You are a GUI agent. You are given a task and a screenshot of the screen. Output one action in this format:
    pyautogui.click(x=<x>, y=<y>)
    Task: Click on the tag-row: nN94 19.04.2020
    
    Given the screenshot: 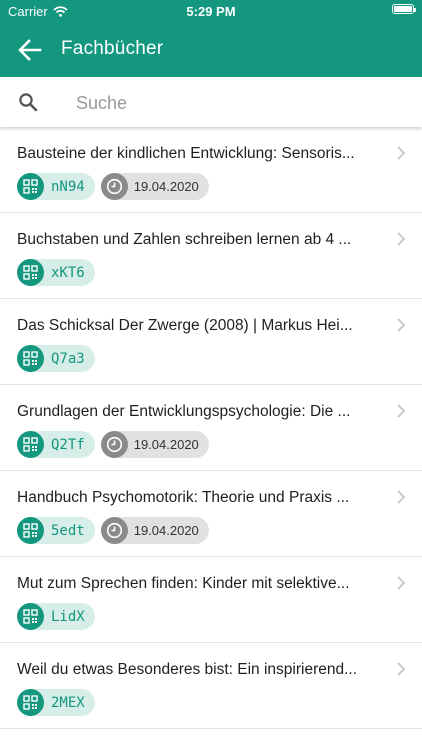 What is the action you would take?
    pyautogui.click(x=113, y=186)
    